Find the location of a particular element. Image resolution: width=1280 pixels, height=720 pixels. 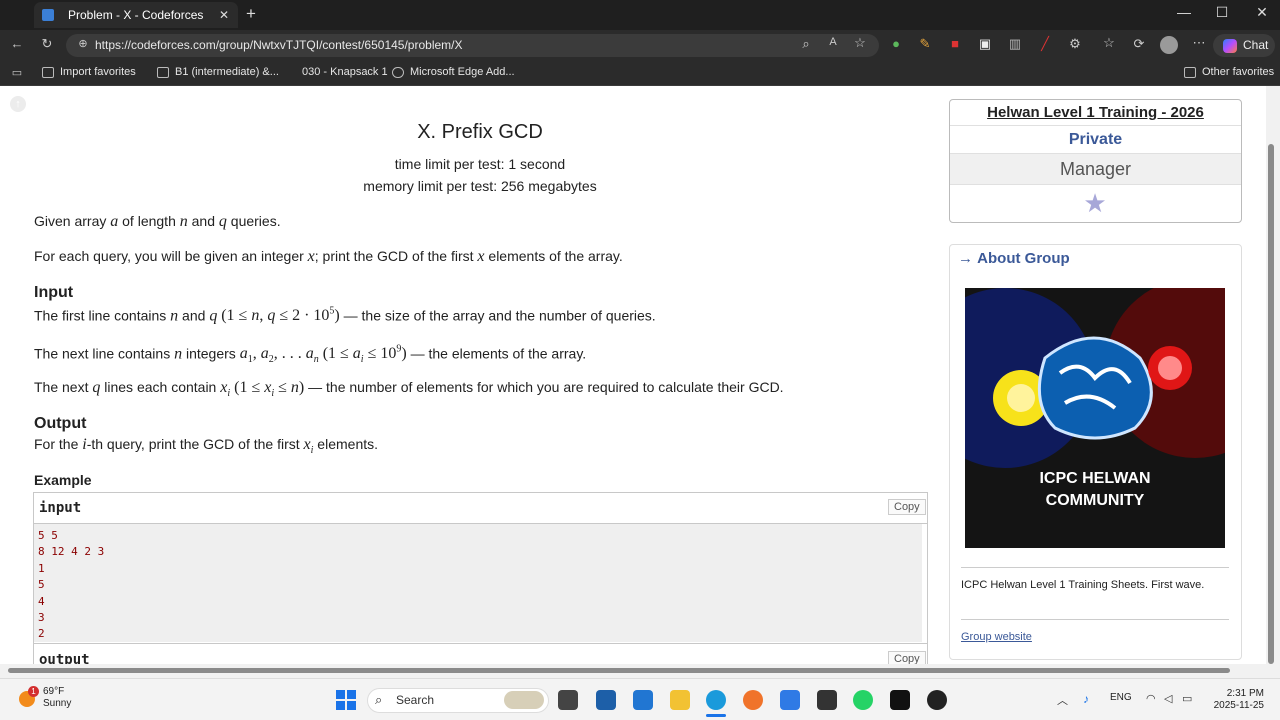

import-icon is located at coordinates (48, 72).